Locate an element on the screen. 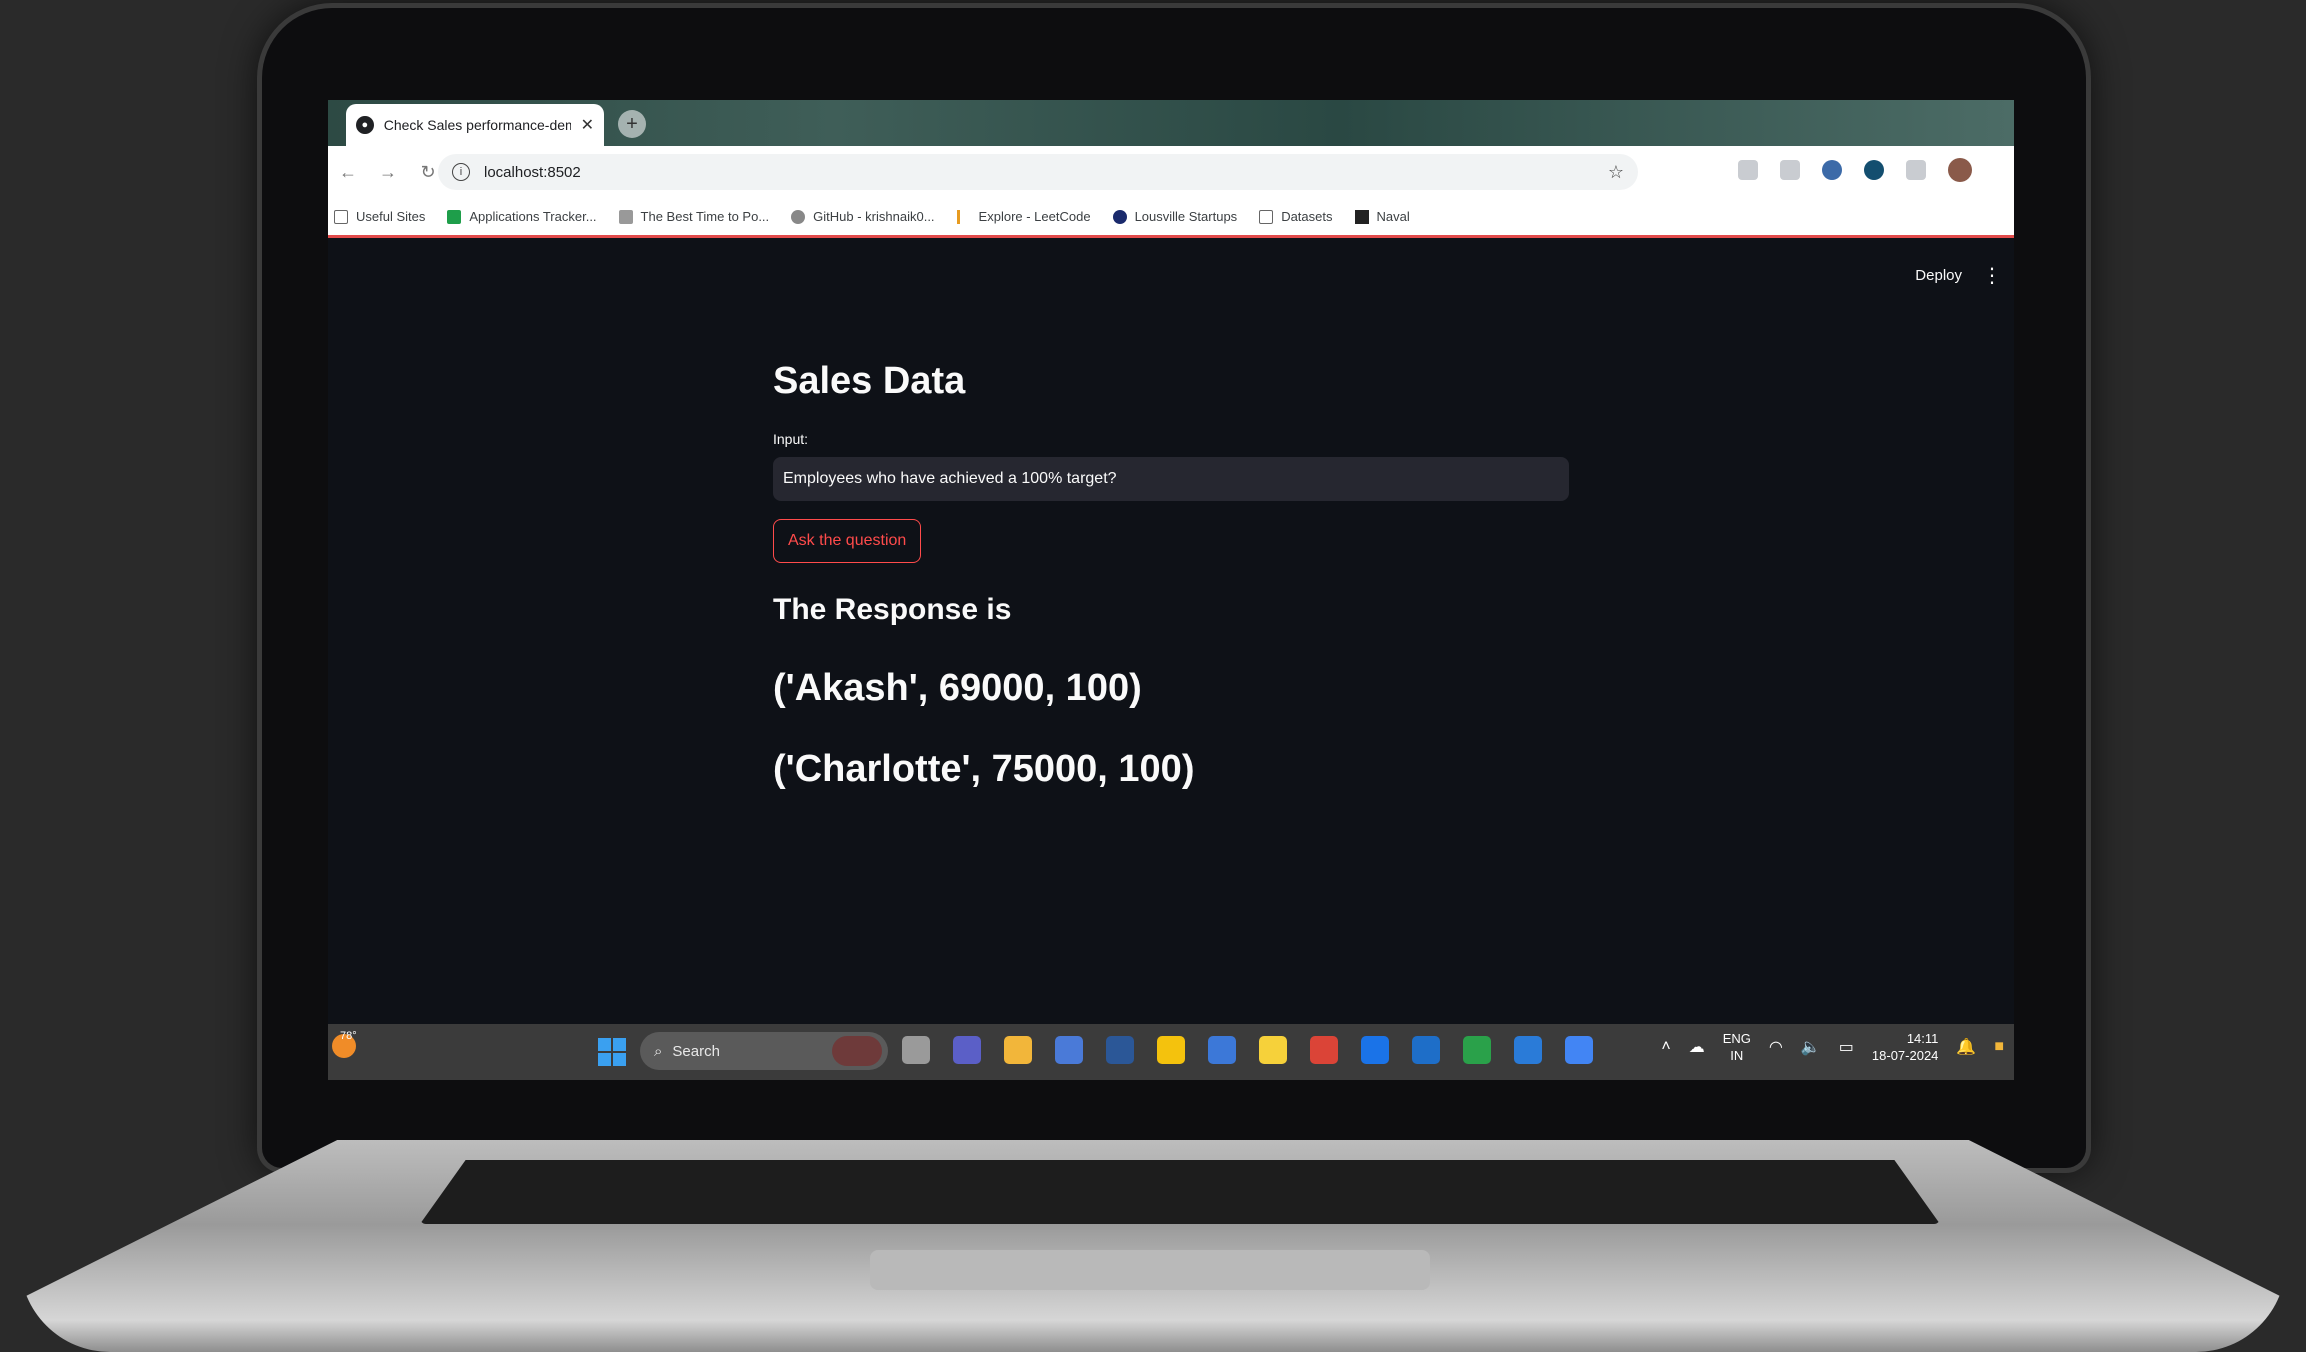 This screenshot has width=2306, height=1352. address-bar: i localhost:8502 ☆ is located at coordinates (1038, 172).